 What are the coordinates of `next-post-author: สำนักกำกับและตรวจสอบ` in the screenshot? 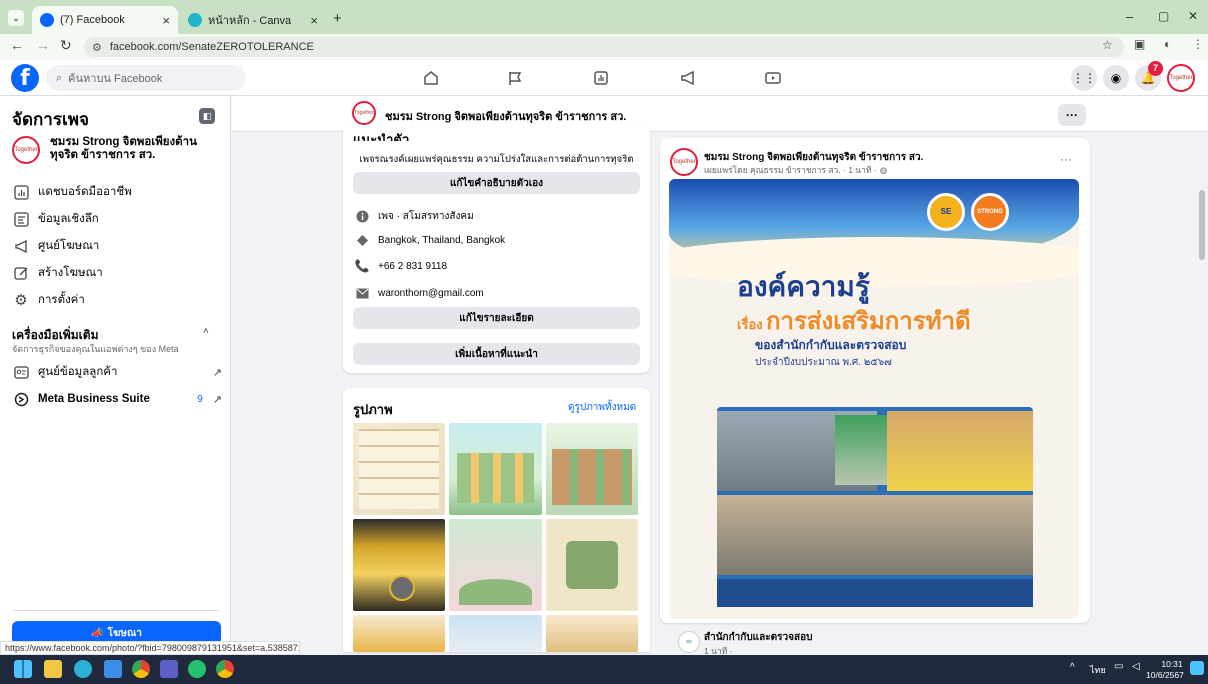 It's located at (758, 637).